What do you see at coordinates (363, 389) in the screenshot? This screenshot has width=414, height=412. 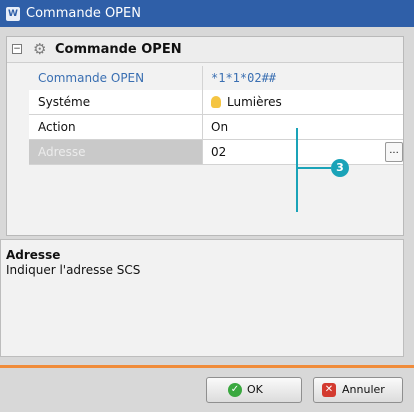 I see `cancel-button-label: Annuler` at bounding box center [363, 389].